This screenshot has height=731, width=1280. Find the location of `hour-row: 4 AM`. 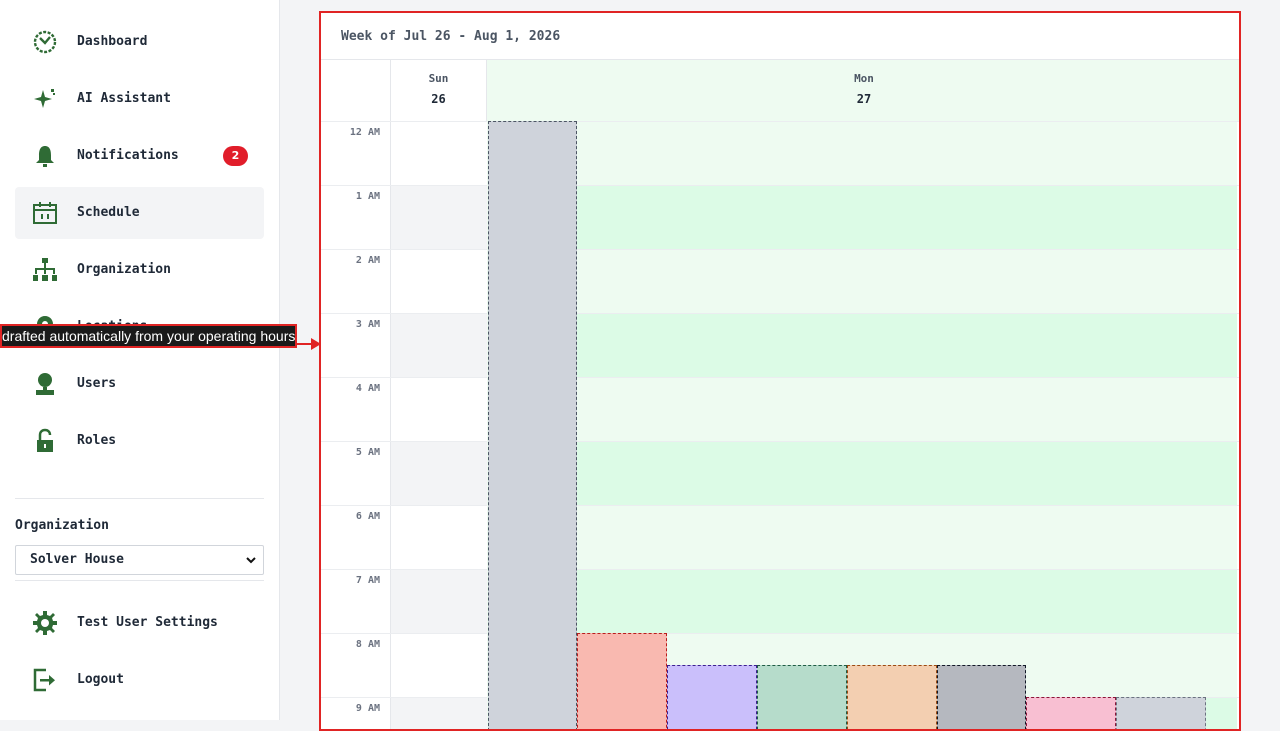

hour-row: 4 AM is located at coordinates (780, 409).